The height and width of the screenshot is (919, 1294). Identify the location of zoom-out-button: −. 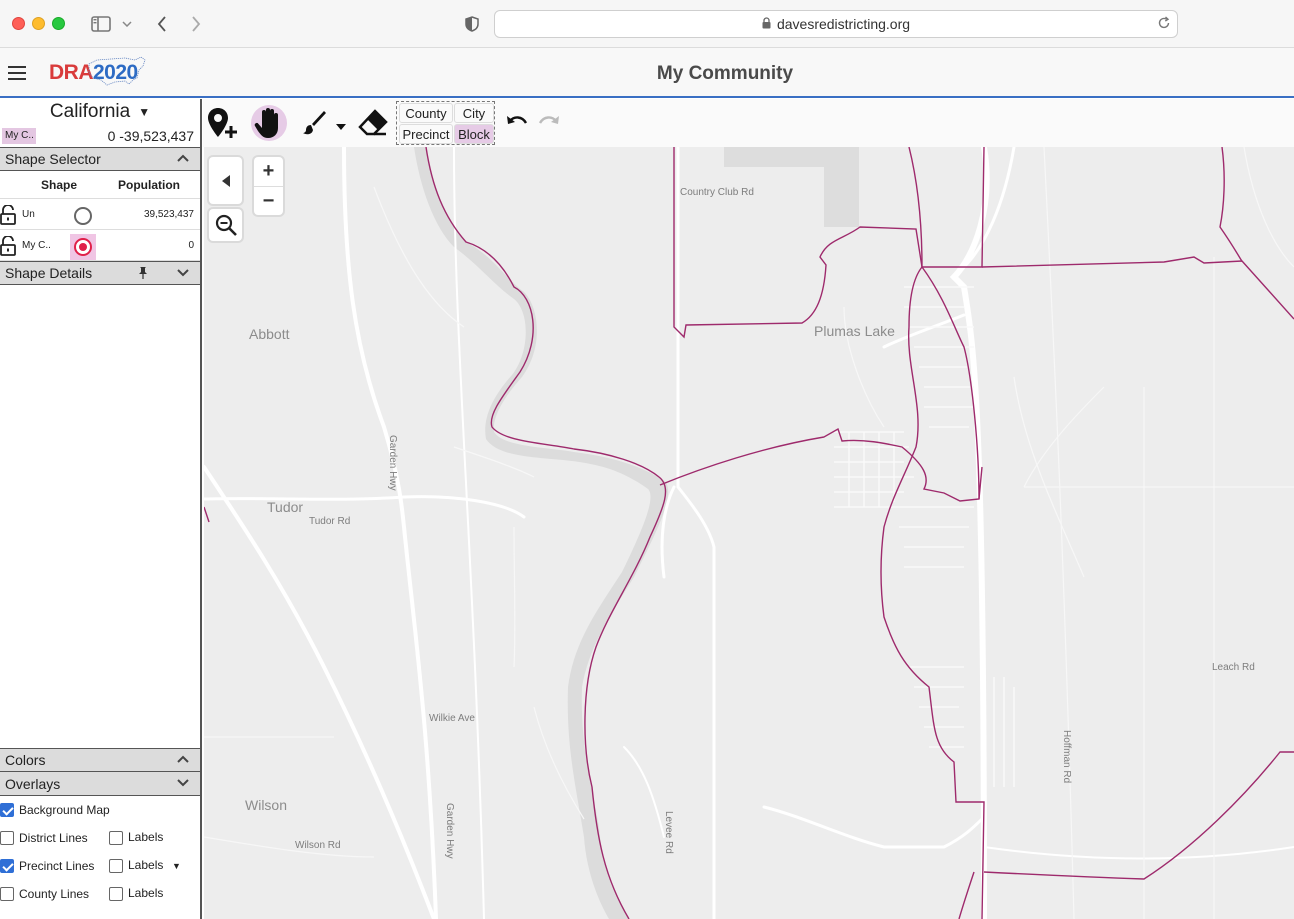
(268, 200).